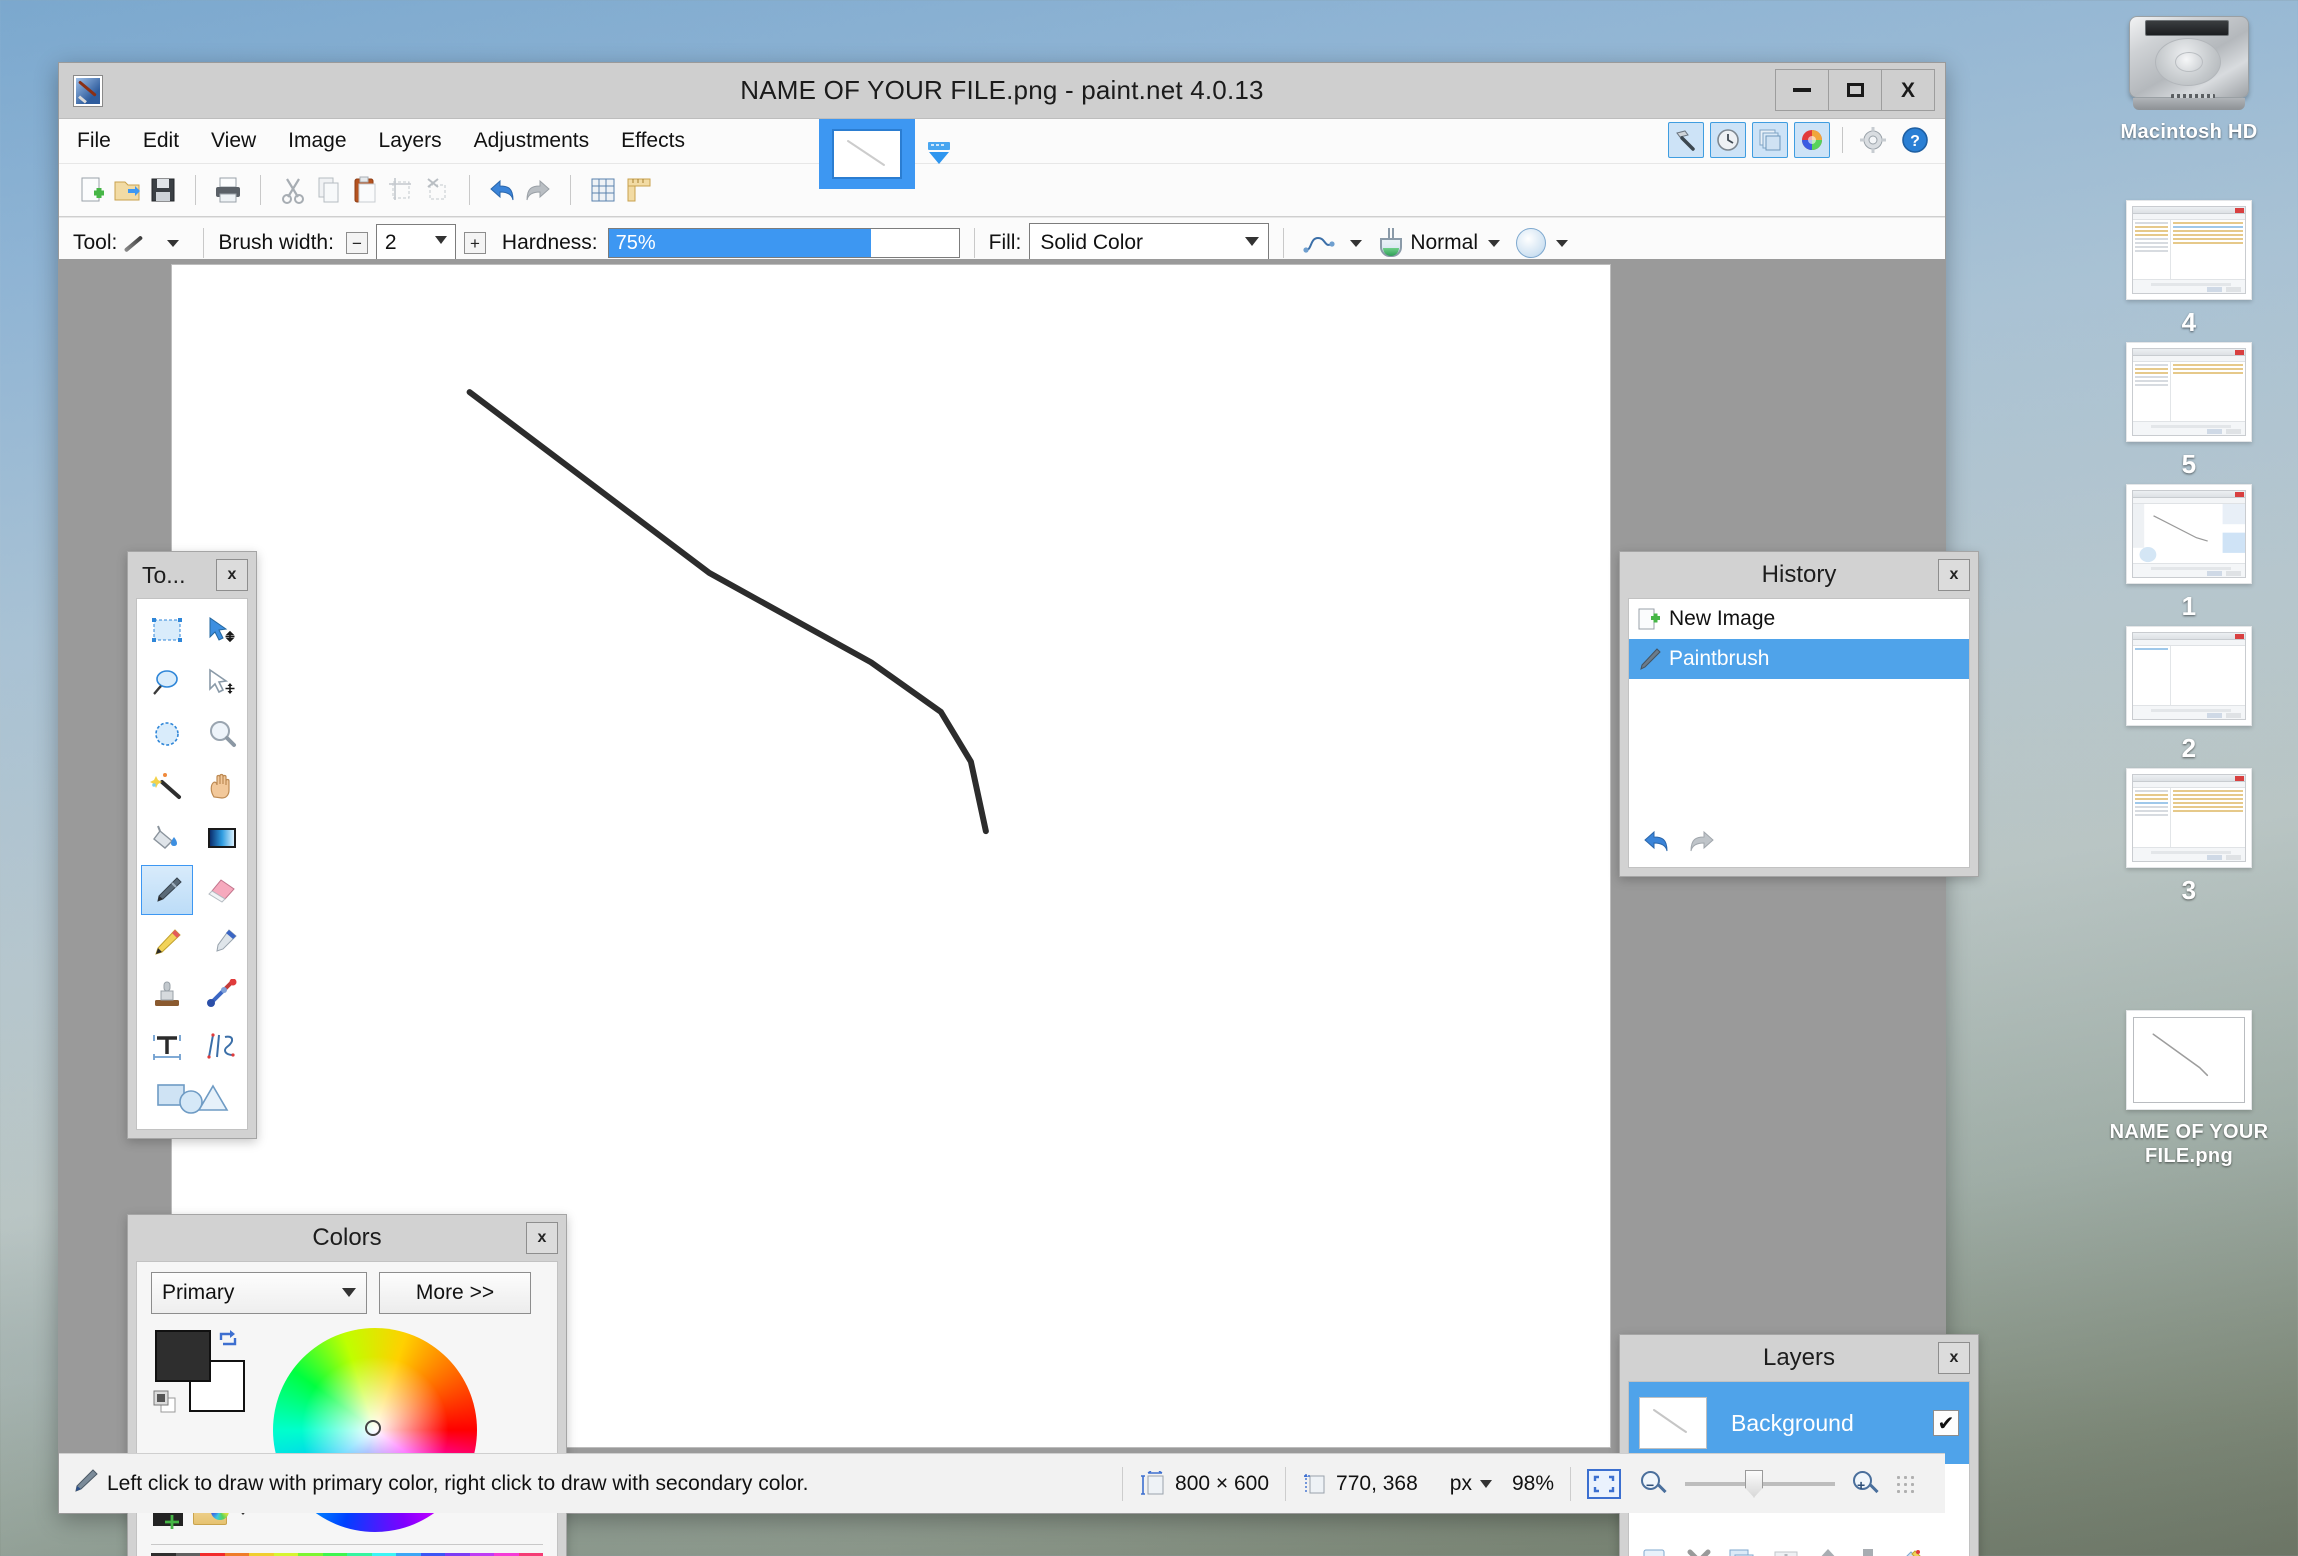 The width and height of the screenshot is (2298, 1556). I want to click on shapes-tool, so click(195, 1098).